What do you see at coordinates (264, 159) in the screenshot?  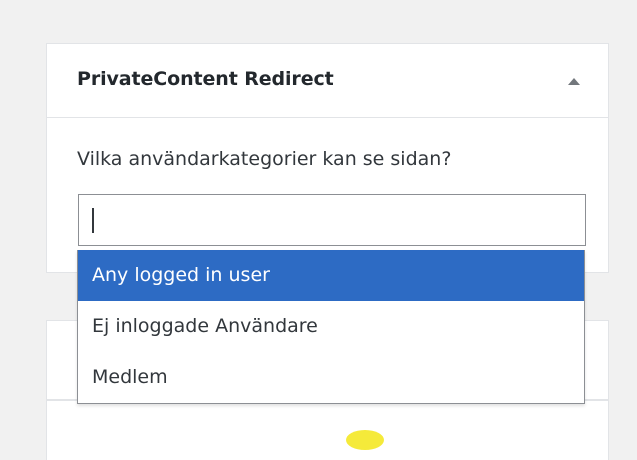 I see `user-category-question-label: Vilka användarkategorier kan se sidan?` at bounding box center [264, 159].